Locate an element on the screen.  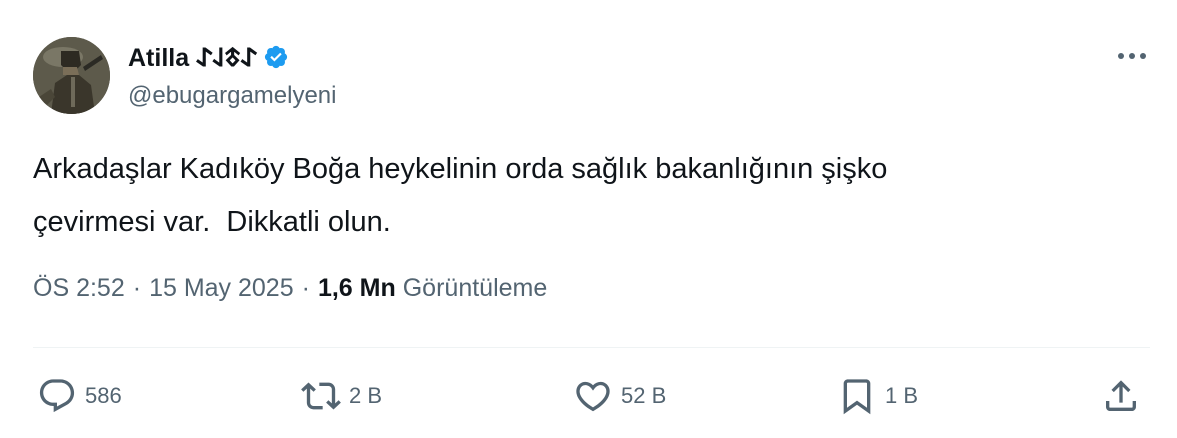
bookmark-button: 1 B is located at coordinates (877, 396).